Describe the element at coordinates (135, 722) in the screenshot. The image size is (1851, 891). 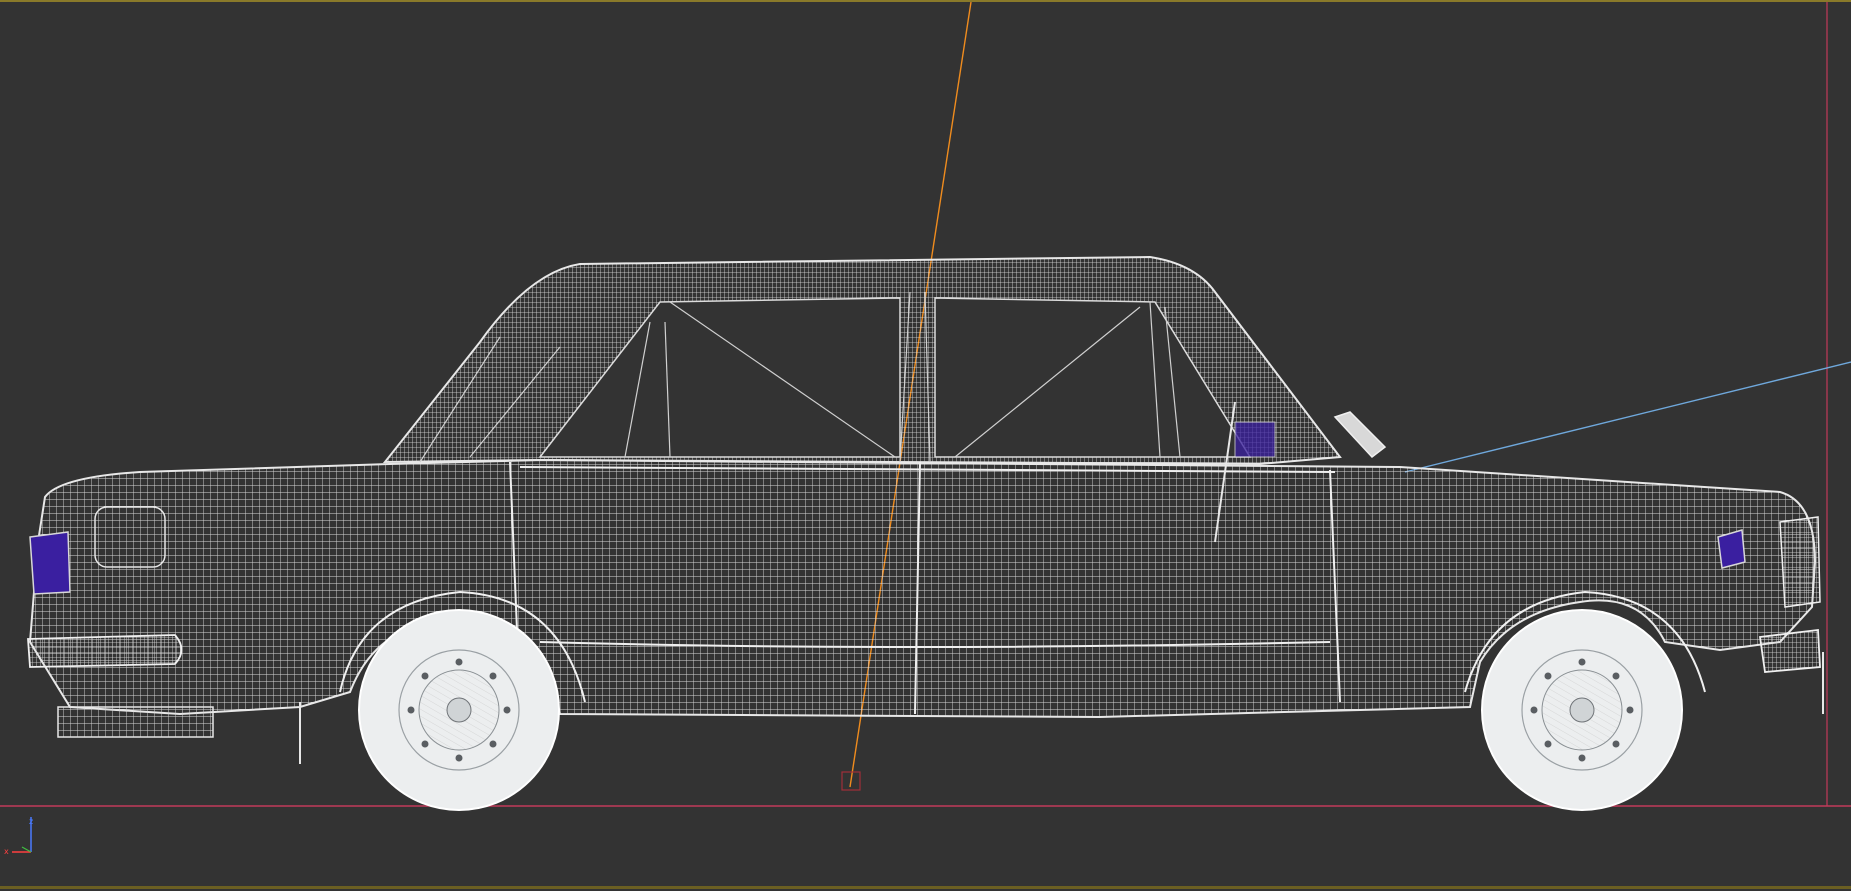
I see `exhaust-pipe` at that location.